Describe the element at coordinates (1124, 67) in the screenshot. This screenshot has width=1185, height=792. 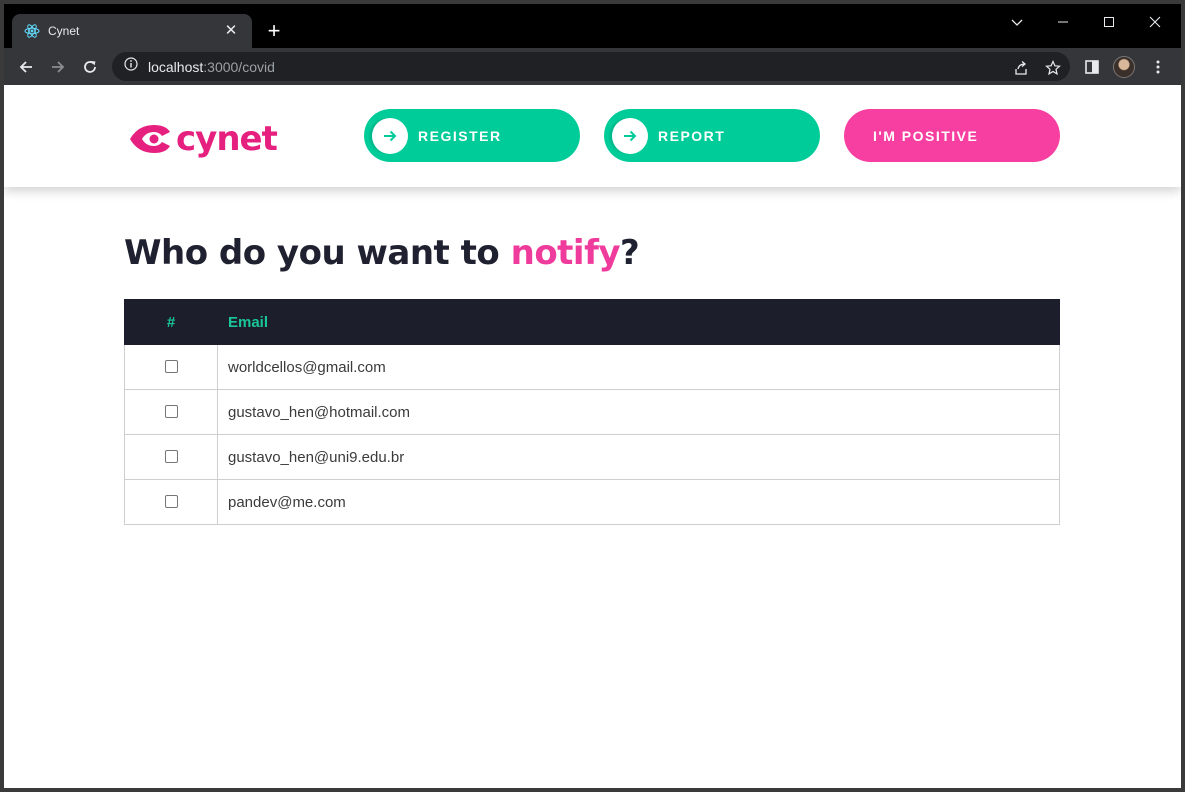
I see `profile-avatar` at that location.